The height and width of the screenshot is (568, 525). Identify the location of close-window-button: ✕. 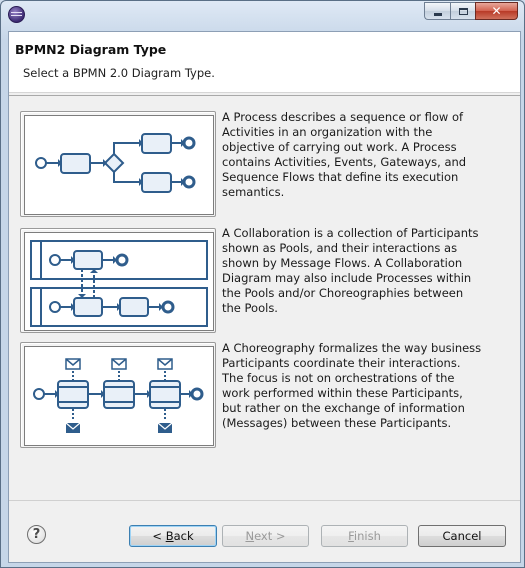
(496, 11).